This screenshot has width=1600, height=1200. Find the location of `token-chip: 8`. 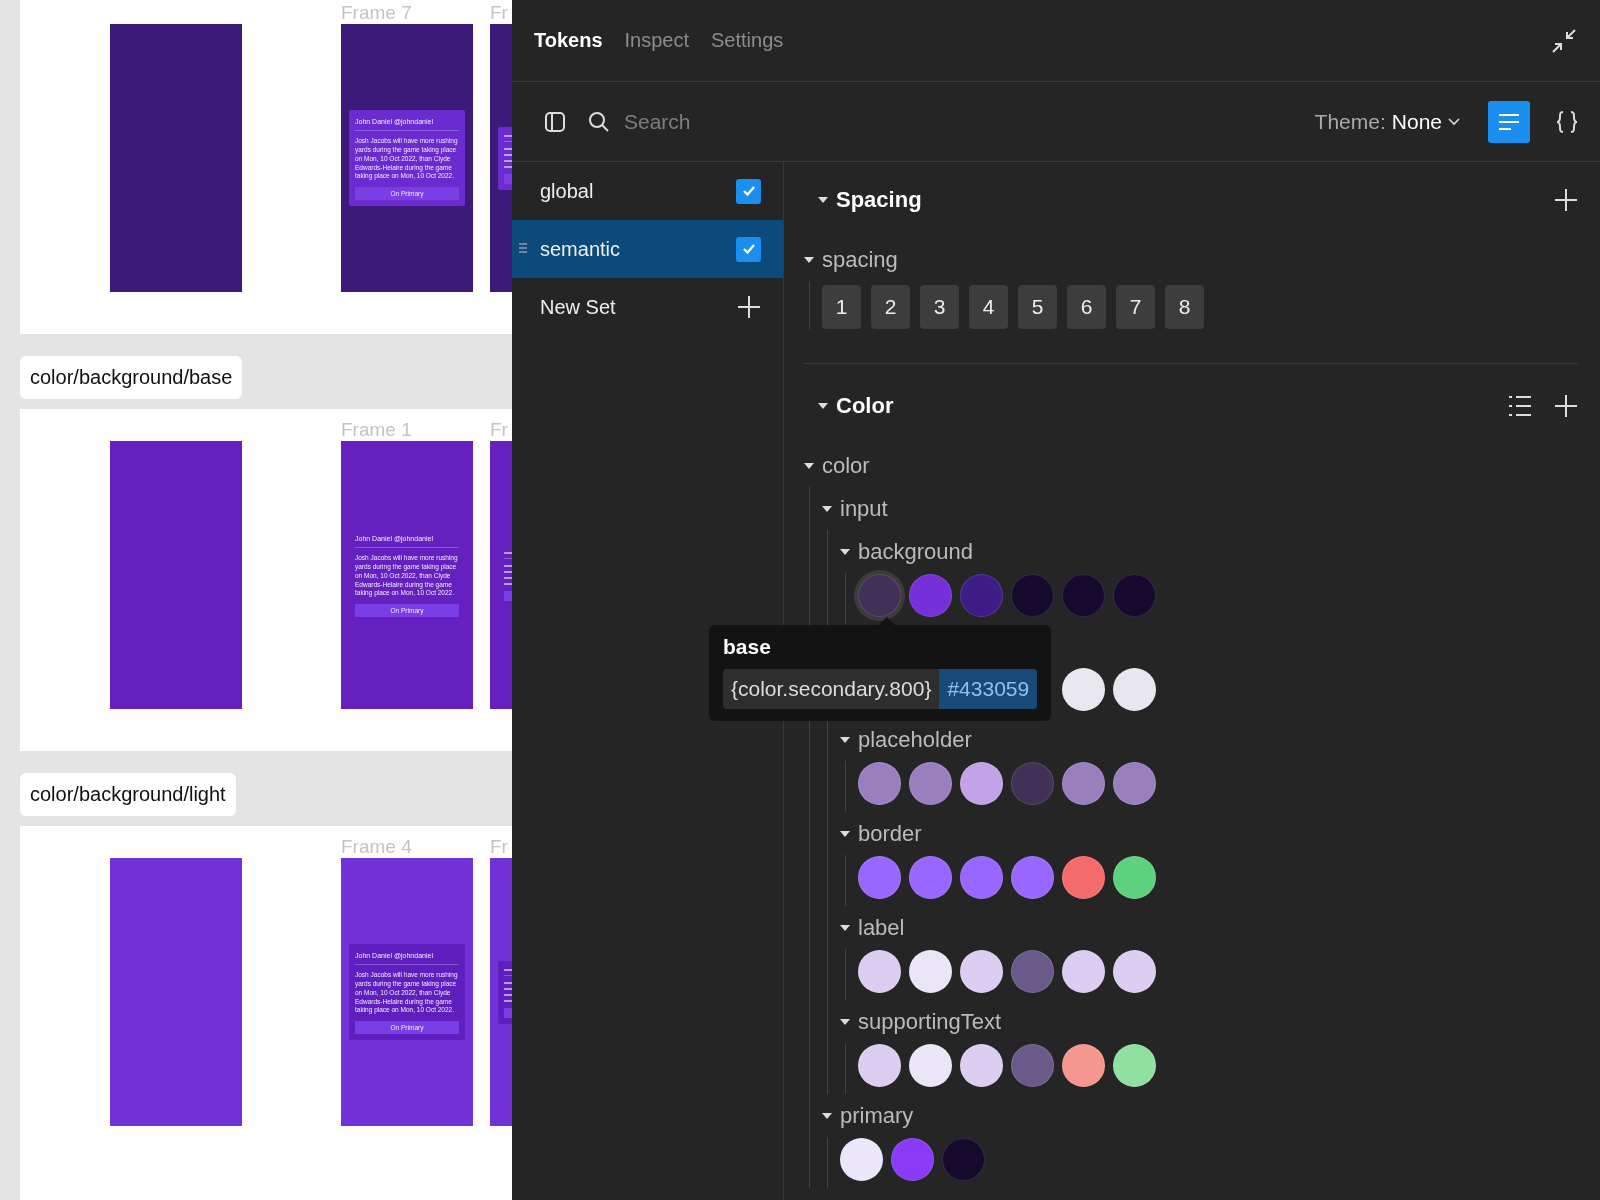

token-chip: 8 is located at coordinates (1184, 307).